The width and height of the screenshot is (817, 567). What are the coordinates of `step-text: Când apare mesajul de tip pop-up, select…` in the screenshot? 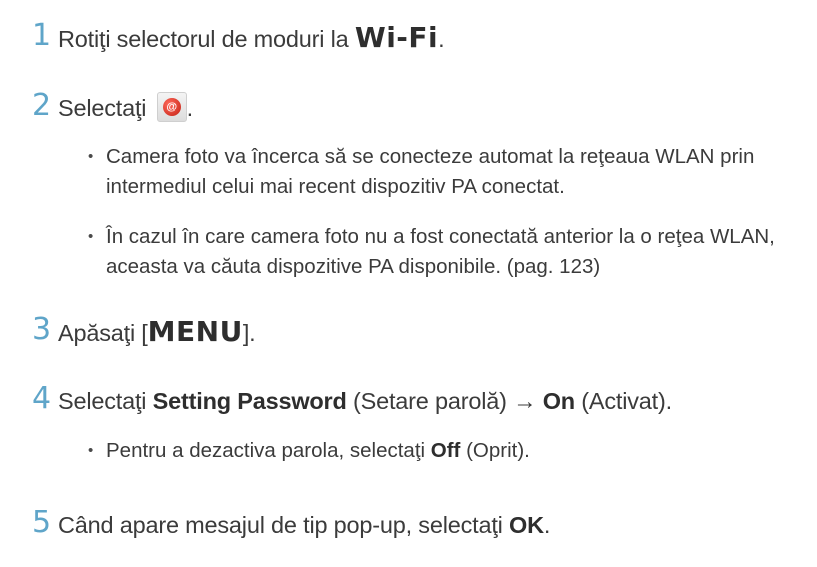 It's located at (433, 525).